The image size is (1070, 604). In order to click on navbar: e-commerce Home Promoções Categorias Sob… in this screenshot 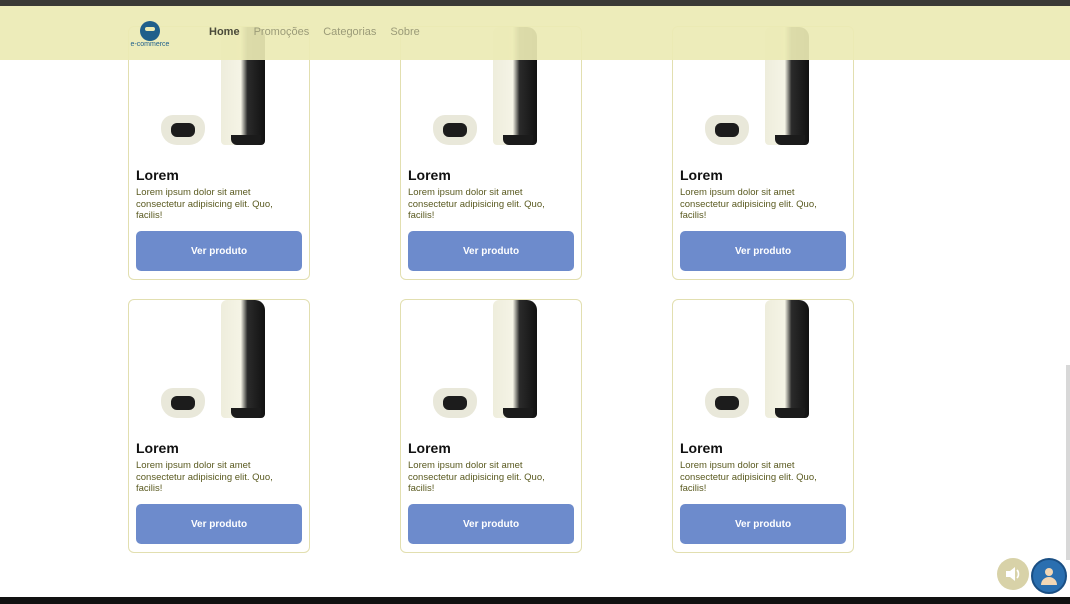, I will do `click(535, 33)`.